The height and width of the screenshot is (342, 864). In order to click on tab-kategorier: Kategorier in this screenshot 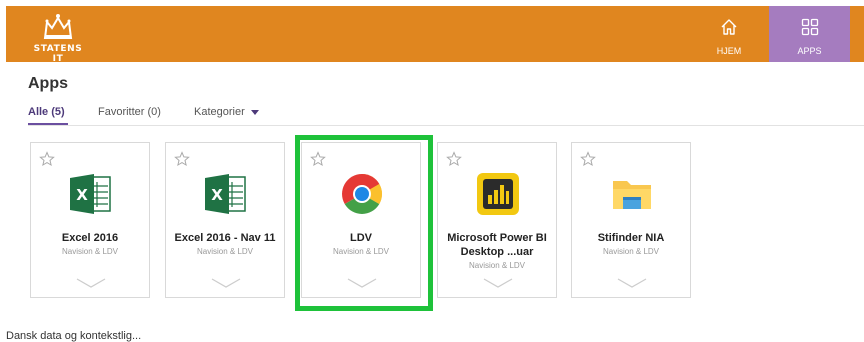, I will do `click(226, 112)`.